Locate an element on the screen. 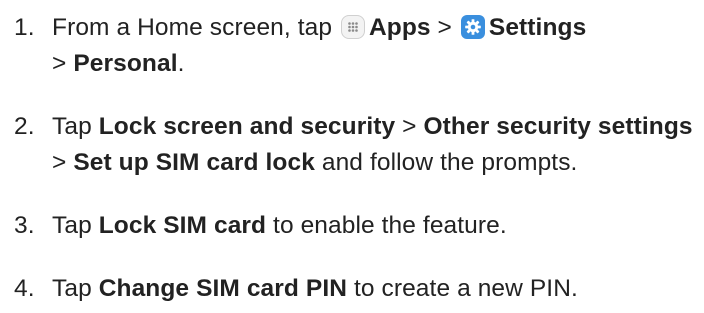 The image size is (704, 313). step-text-segment: to create a new PIN. is located at coordinates (462, 288).